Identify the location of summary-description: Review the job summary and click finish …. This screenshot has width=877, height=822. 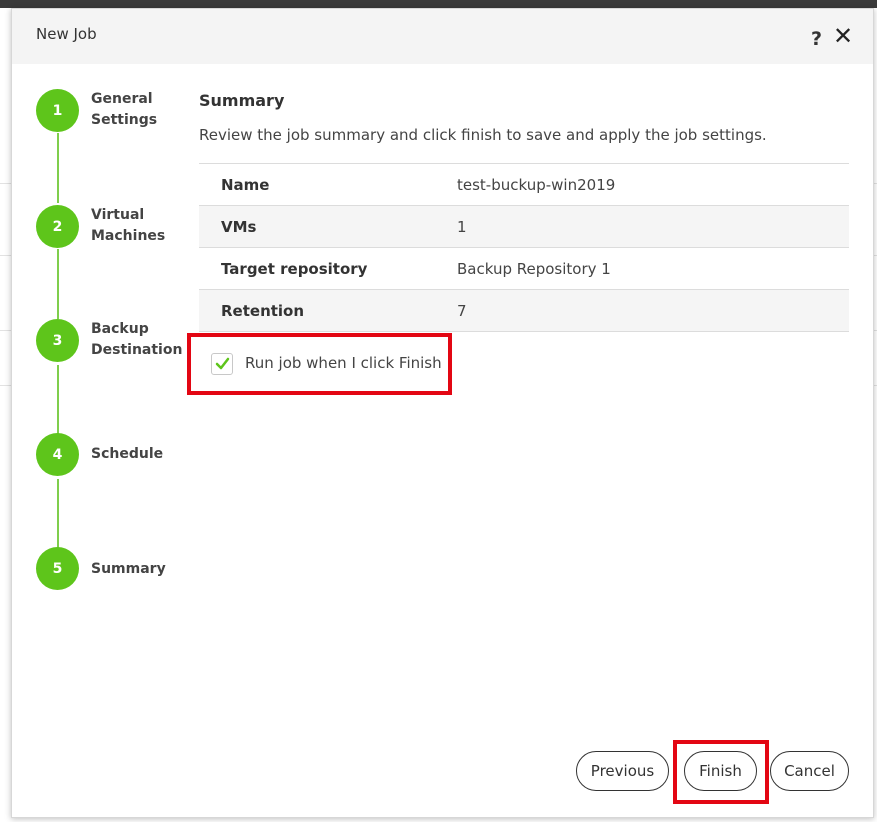
(483, 135).